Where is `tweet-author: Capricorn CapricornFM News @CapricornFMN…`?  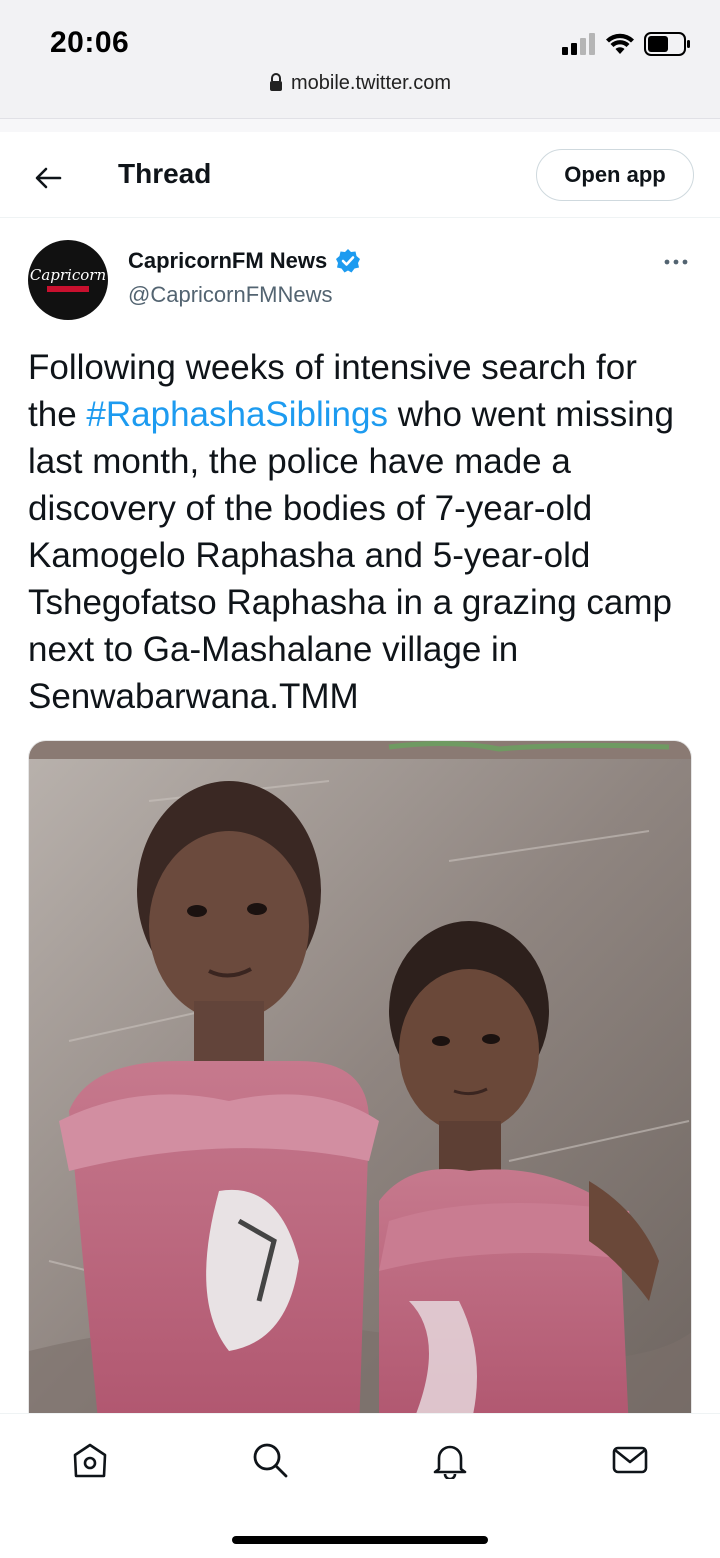 tweet-author: Capricorn CapricornFM News @CapricornFMN… is located at coordinates (360, 280).